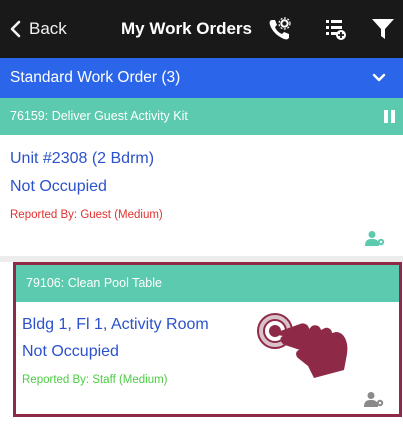 The width and height of the screenshot is (403, 424). What do you see at coordinates (379, 78) in the screenshot?
I see `chevron-down-icon` at bounding box center [379, 78].